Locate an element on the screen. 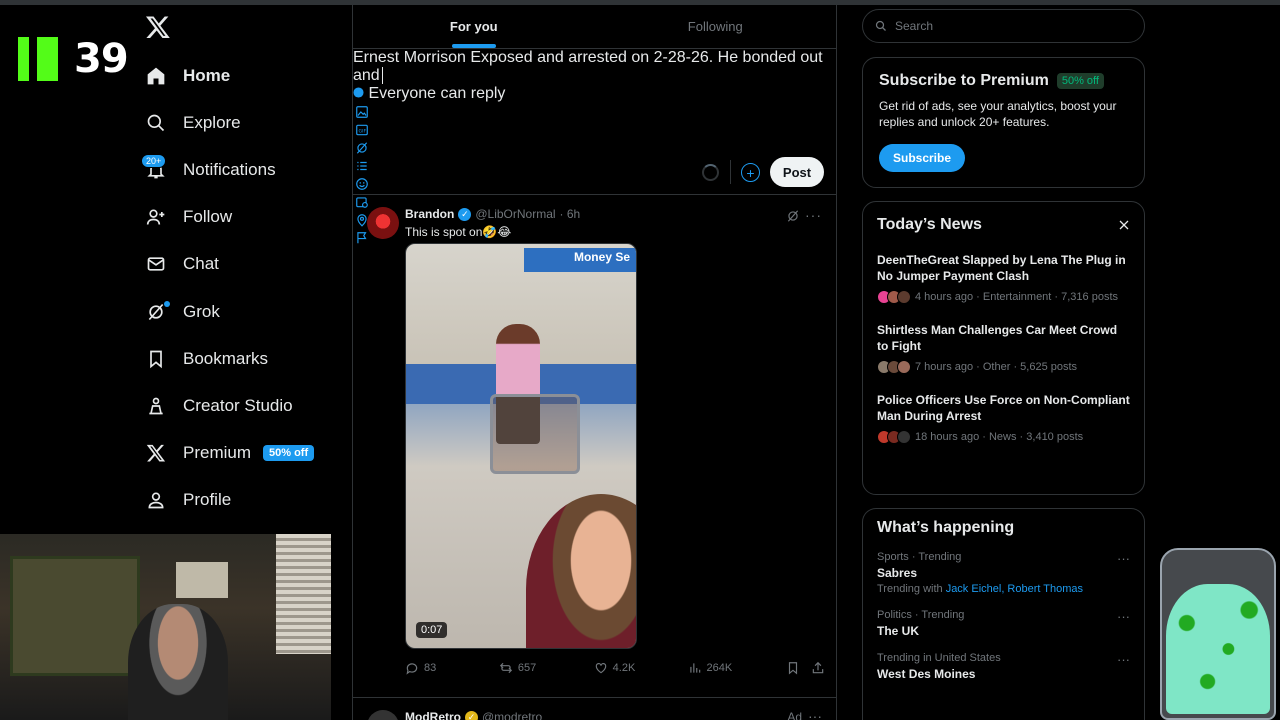 This screenshot has width=1280, height=720. webcam-shelf is located at coordinates (75, 616).